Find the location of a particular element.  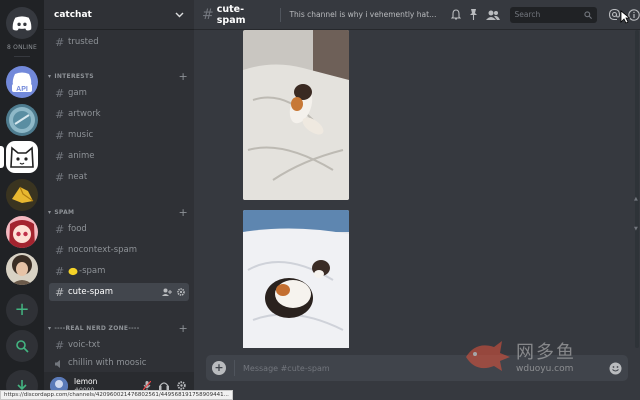

explore-servers-button is located at coordinates (22, 346).